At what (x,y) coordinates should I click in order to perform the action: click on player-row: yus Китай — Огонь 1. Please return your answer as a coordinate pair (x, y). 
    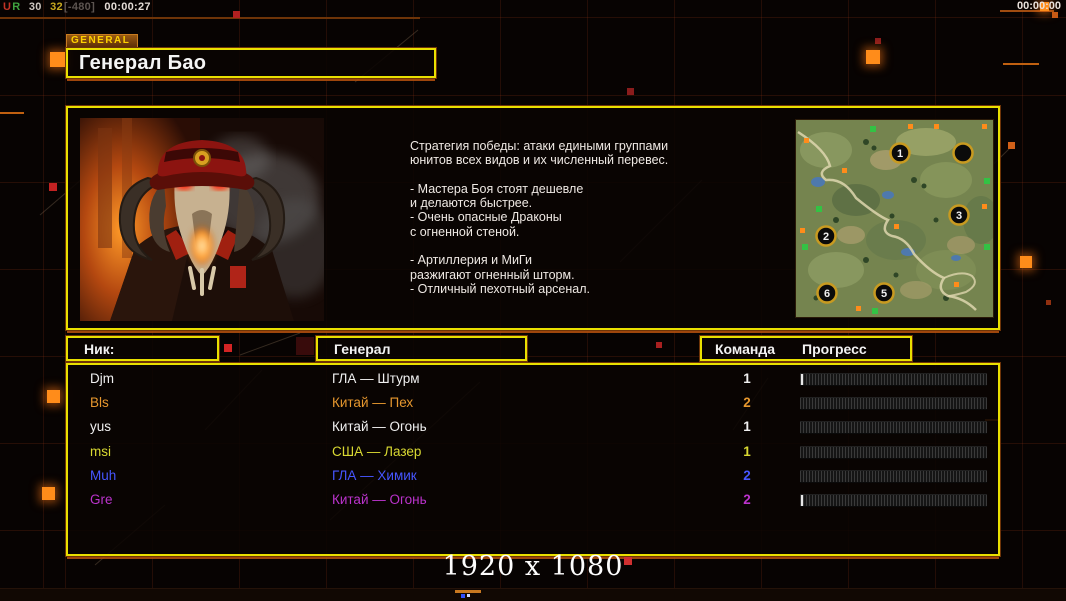
    Looking at the image, I should click on (533, 428).